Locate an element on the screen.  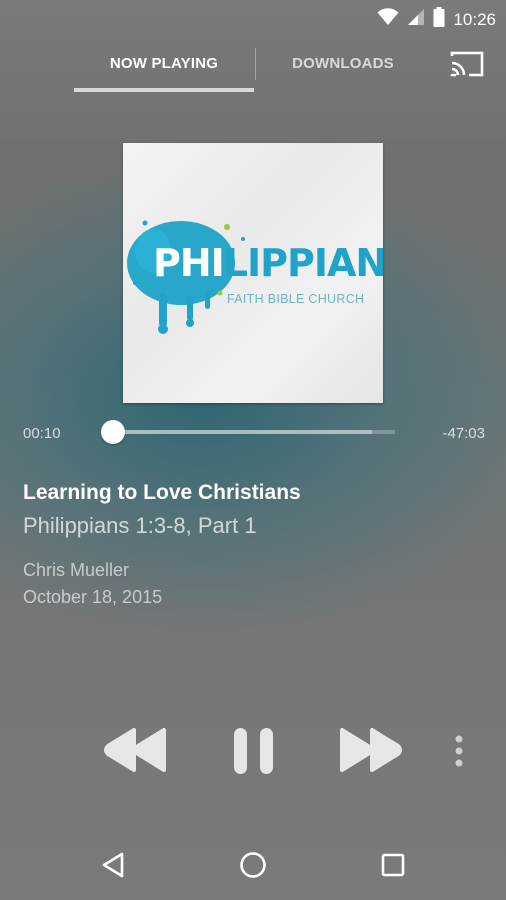
tab-divider is located at coordinates (255, 64).